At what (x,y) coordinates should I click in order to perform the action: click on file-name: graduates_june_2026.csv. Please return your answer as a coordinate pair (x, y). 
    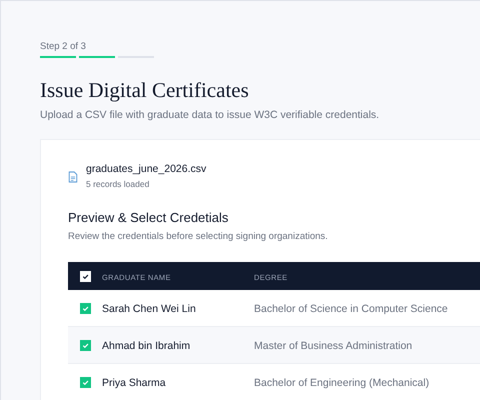
    Looking at the image, I should click on (146, 169).